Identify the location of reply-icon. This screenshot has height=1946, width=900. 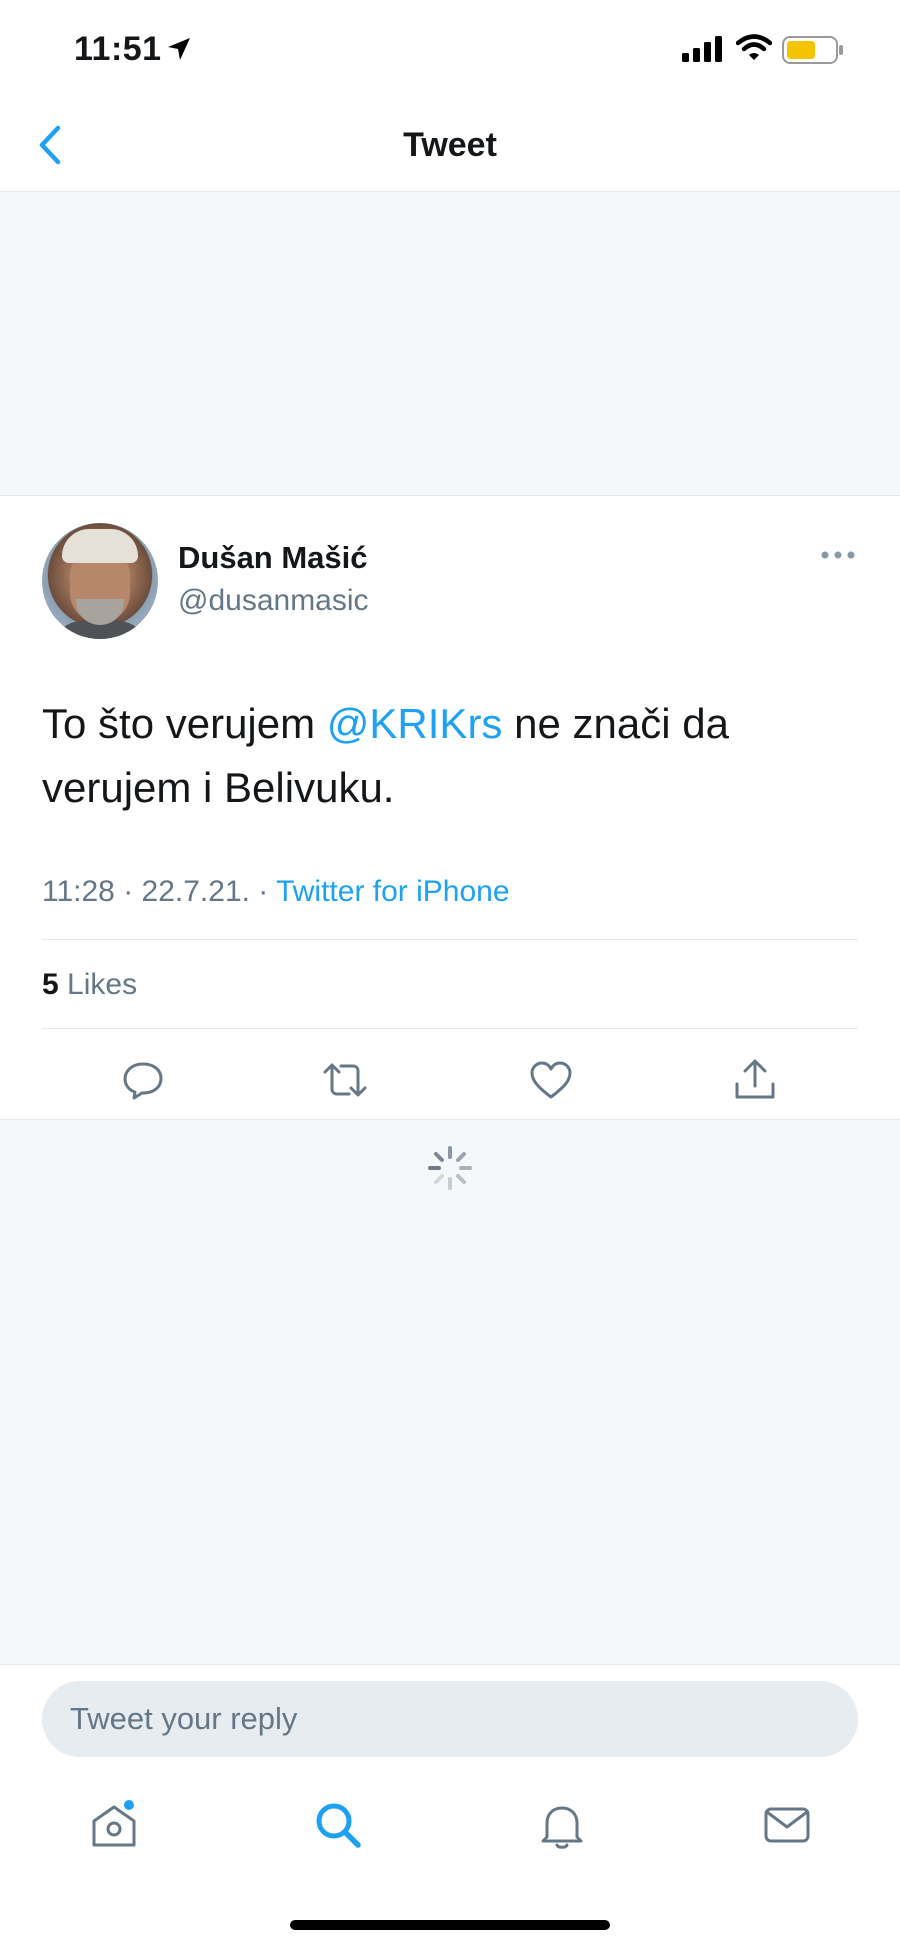
(143, 1080).